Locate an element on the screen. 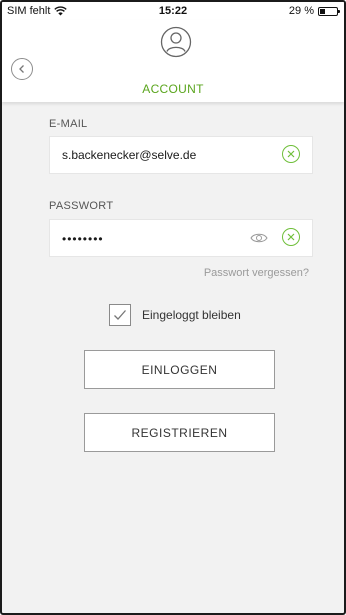  status-bar: SIM fehlt 15:22 29 % is located at coordinates (173, 11).